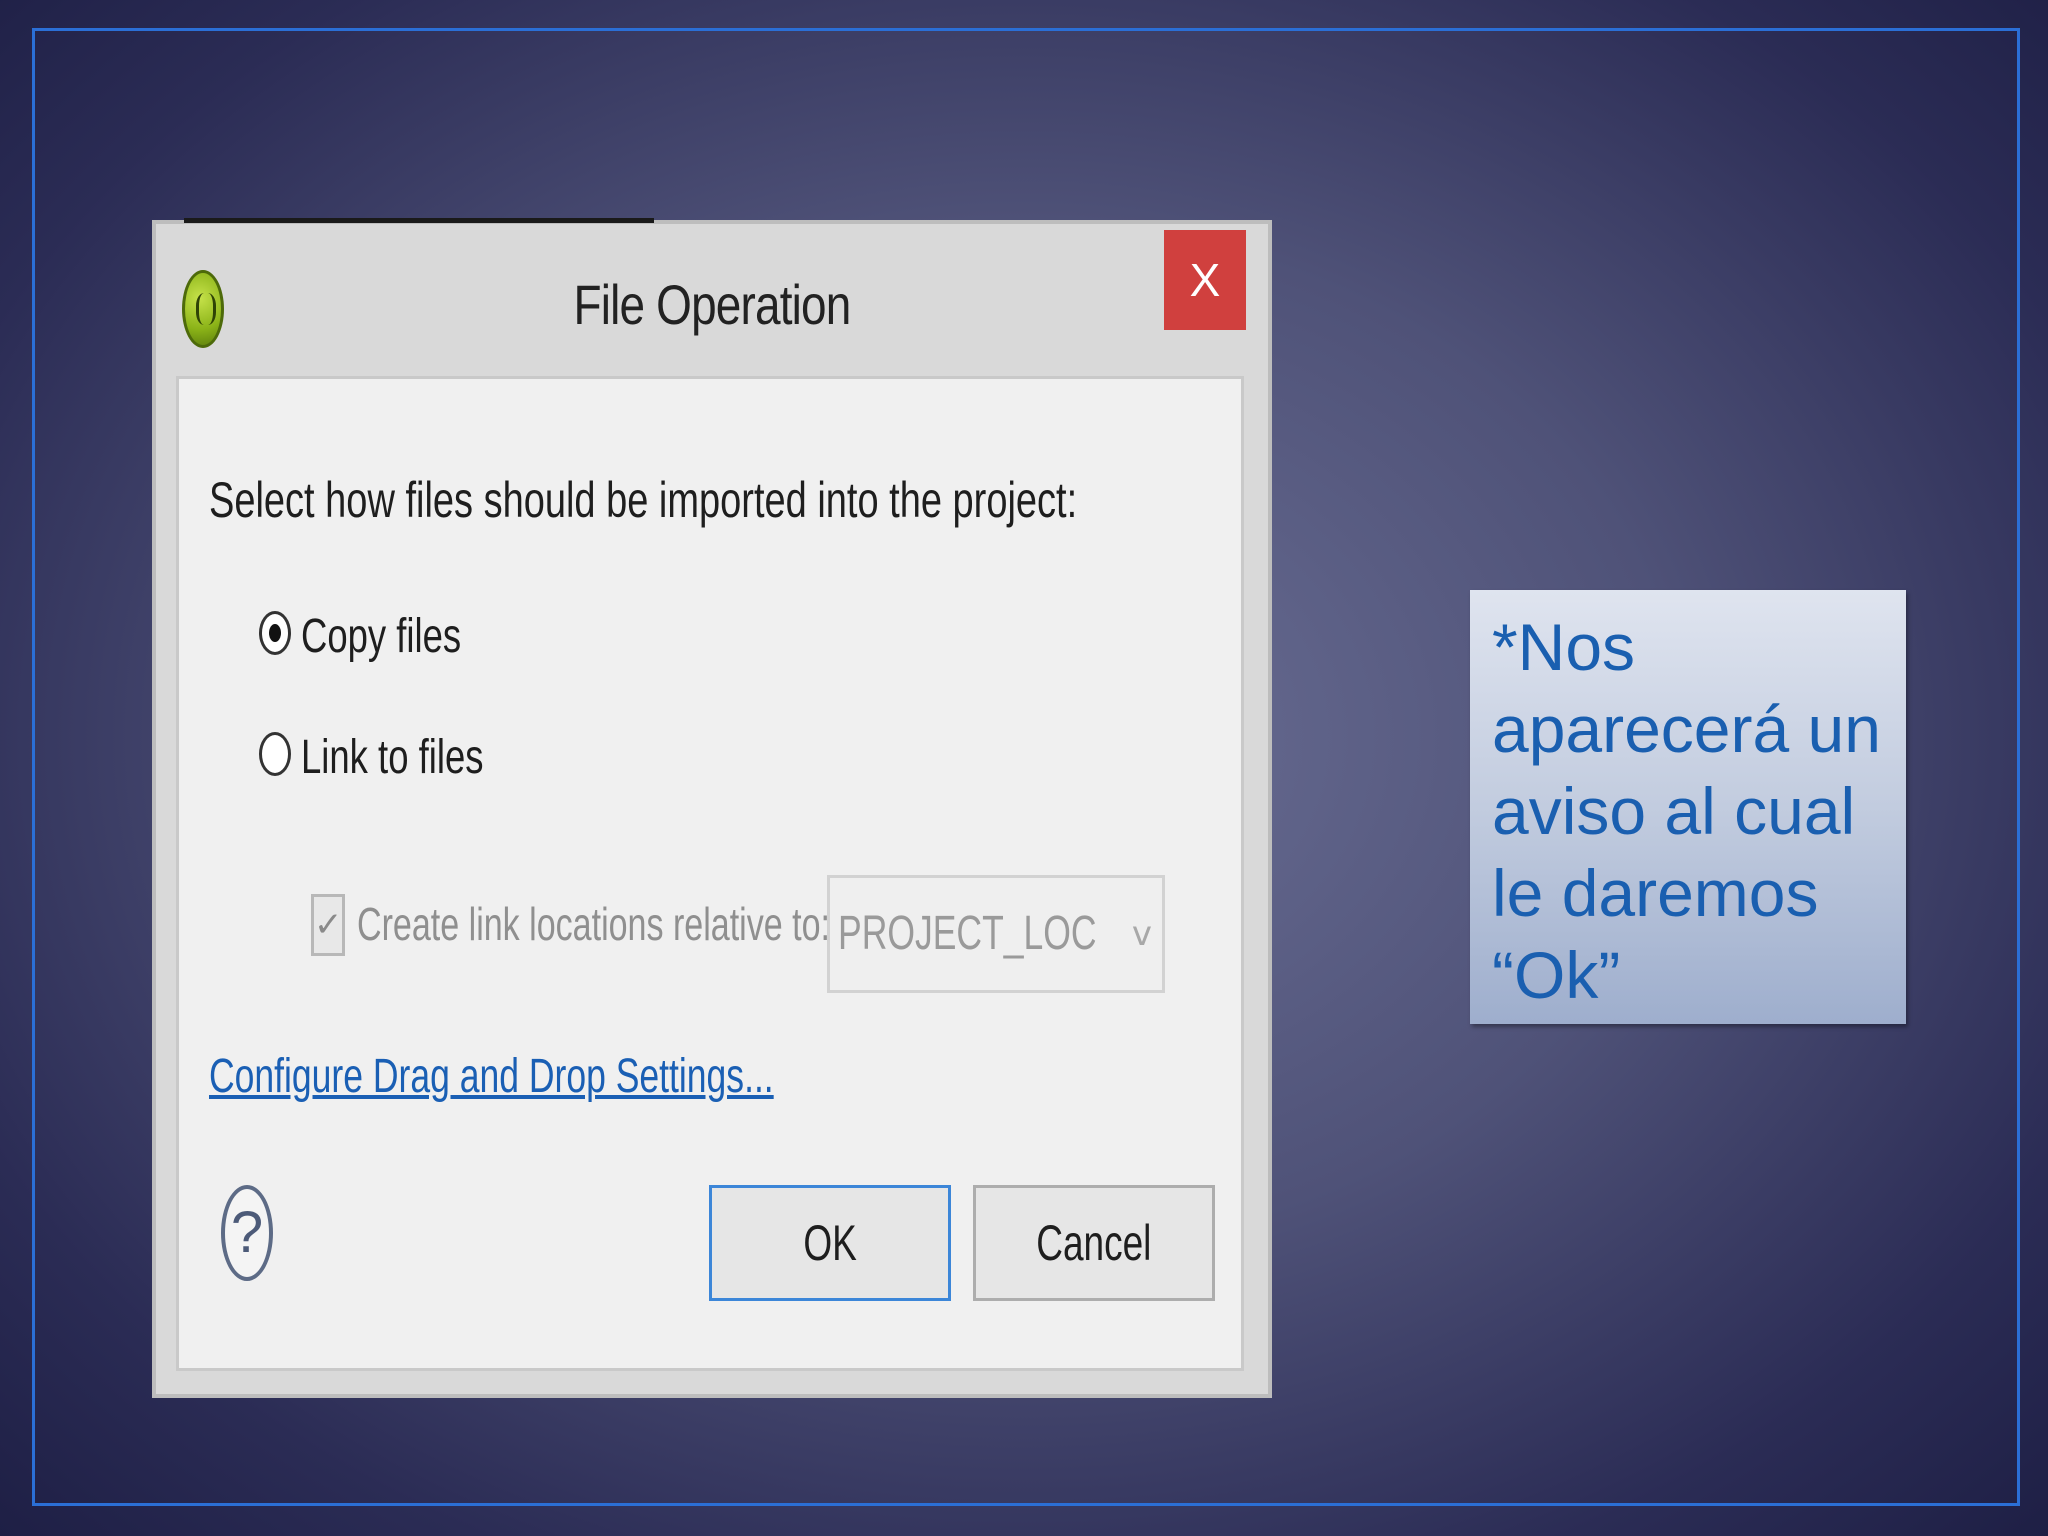 This screenshot has width=2048, height=1536. I want to click on cancel-button: Cancel, so click(1094, 1243).